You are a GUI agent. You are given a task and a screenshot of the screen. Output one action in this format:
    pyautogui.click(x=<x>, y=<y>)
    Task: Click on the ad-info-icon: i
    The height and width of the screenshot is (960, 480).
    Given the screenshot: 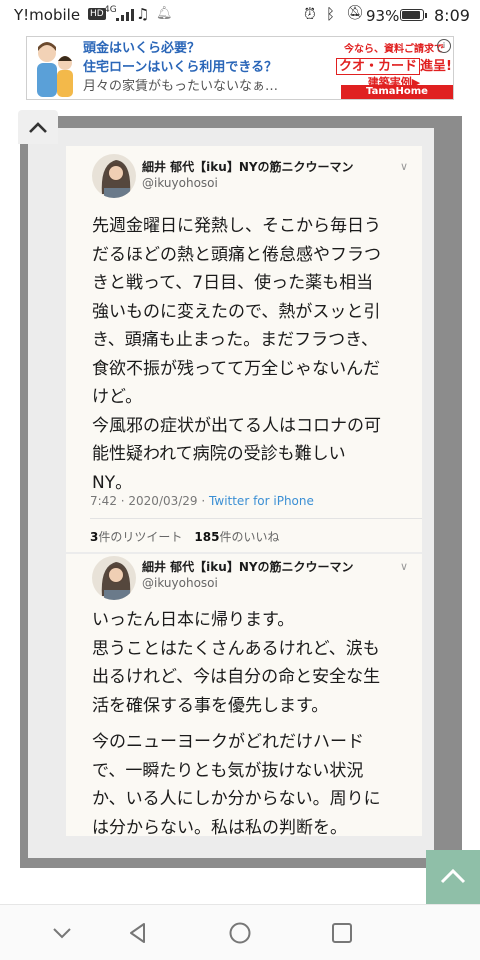 What is the action you would take?
    pyautogui.click(x=444, y=46)
    